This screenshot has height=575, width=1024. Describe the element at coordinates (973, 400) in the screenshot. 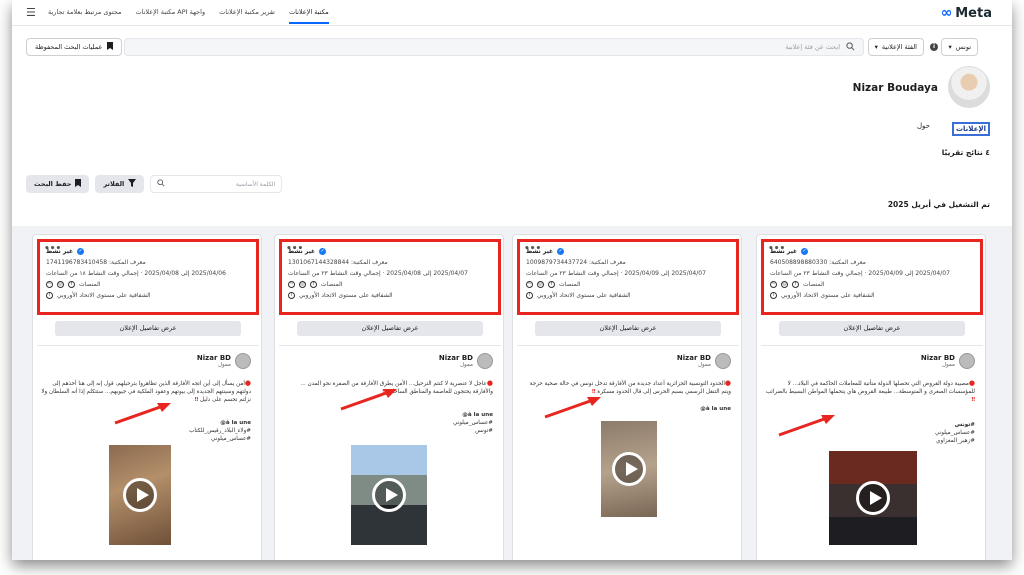

I see `double-exclamation-icon: ‼` at that location.